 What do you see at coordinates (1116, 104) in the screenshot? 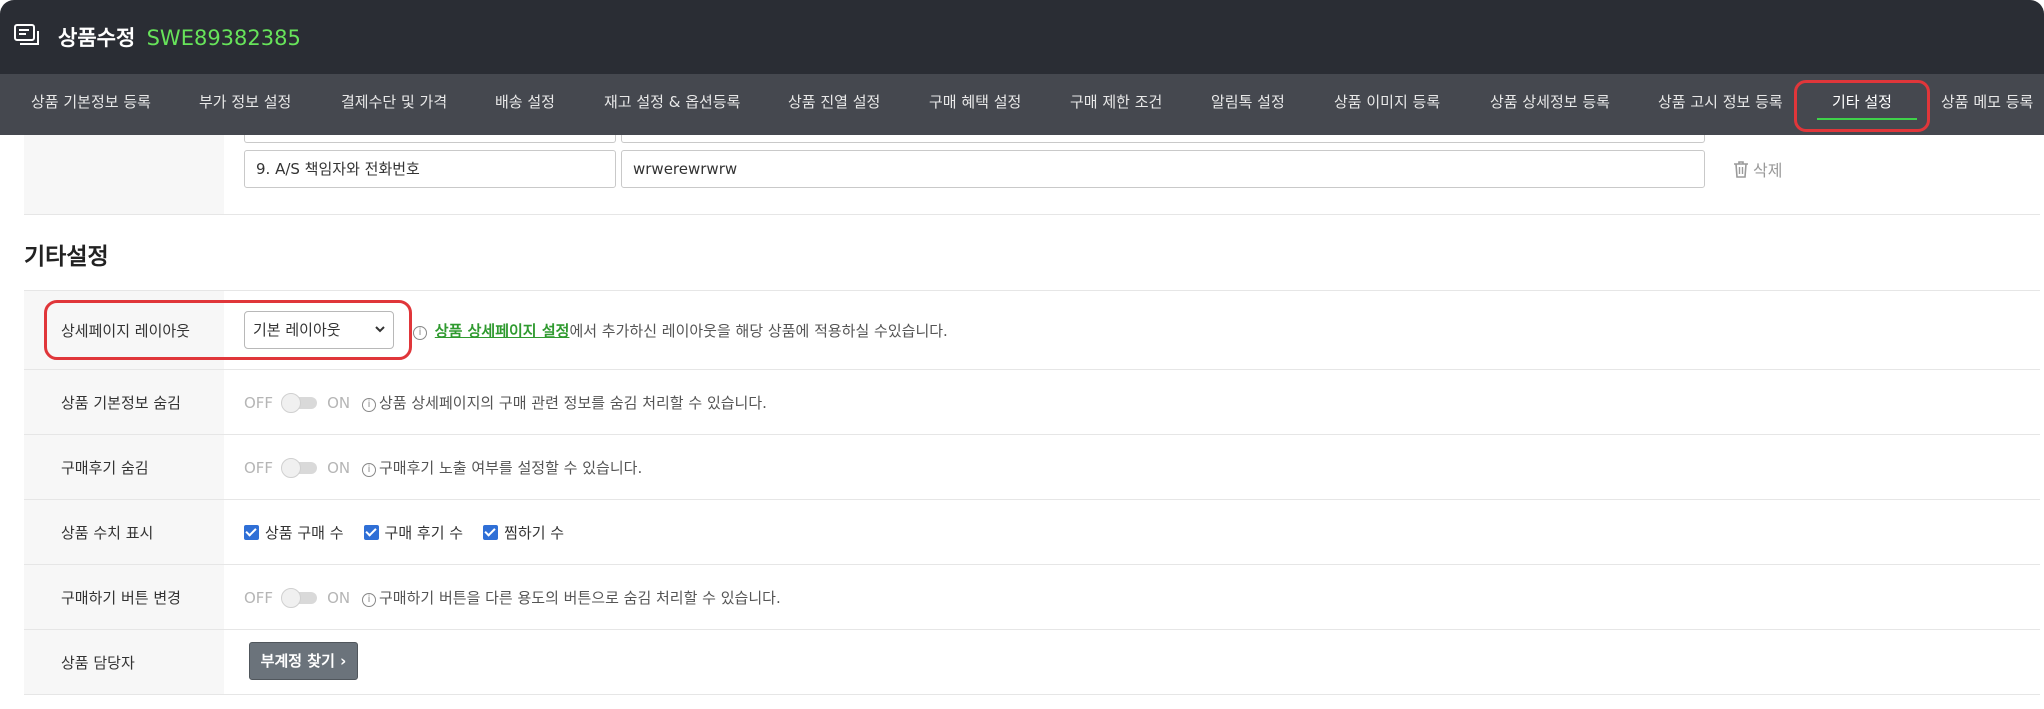
I see `tab-limit: 구매 제한 조건` at bounding box center [1116, 104].